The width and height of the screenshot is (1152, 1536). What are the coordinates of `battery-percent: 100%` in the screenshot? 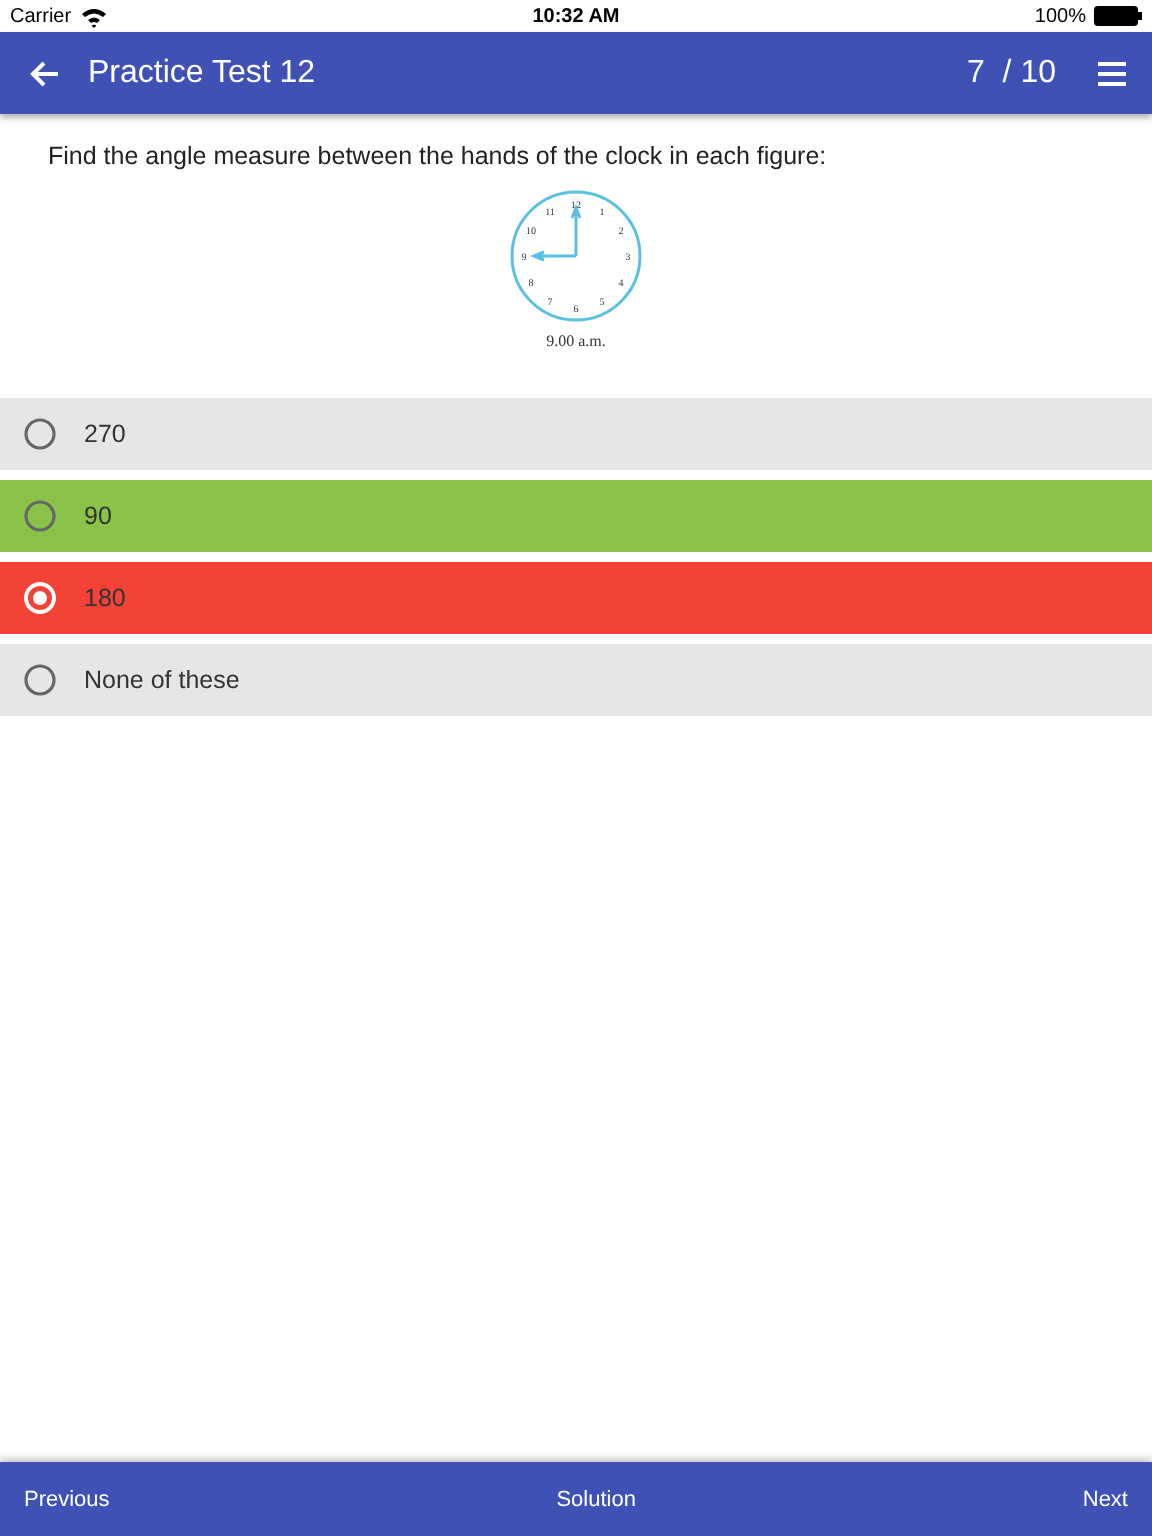 It's located at (1060, 16).